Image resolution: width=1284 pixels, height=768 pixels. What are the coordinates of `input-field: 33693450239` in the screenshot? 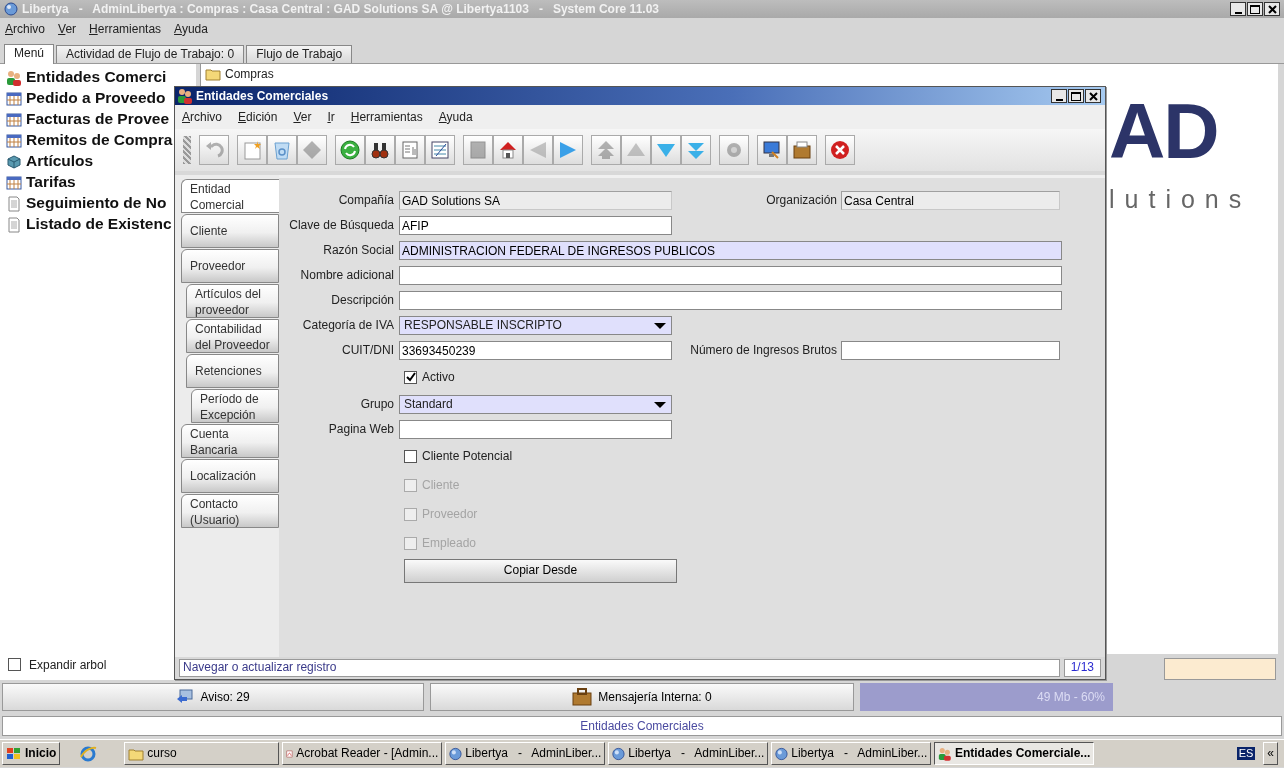 It's located at (535, 350).